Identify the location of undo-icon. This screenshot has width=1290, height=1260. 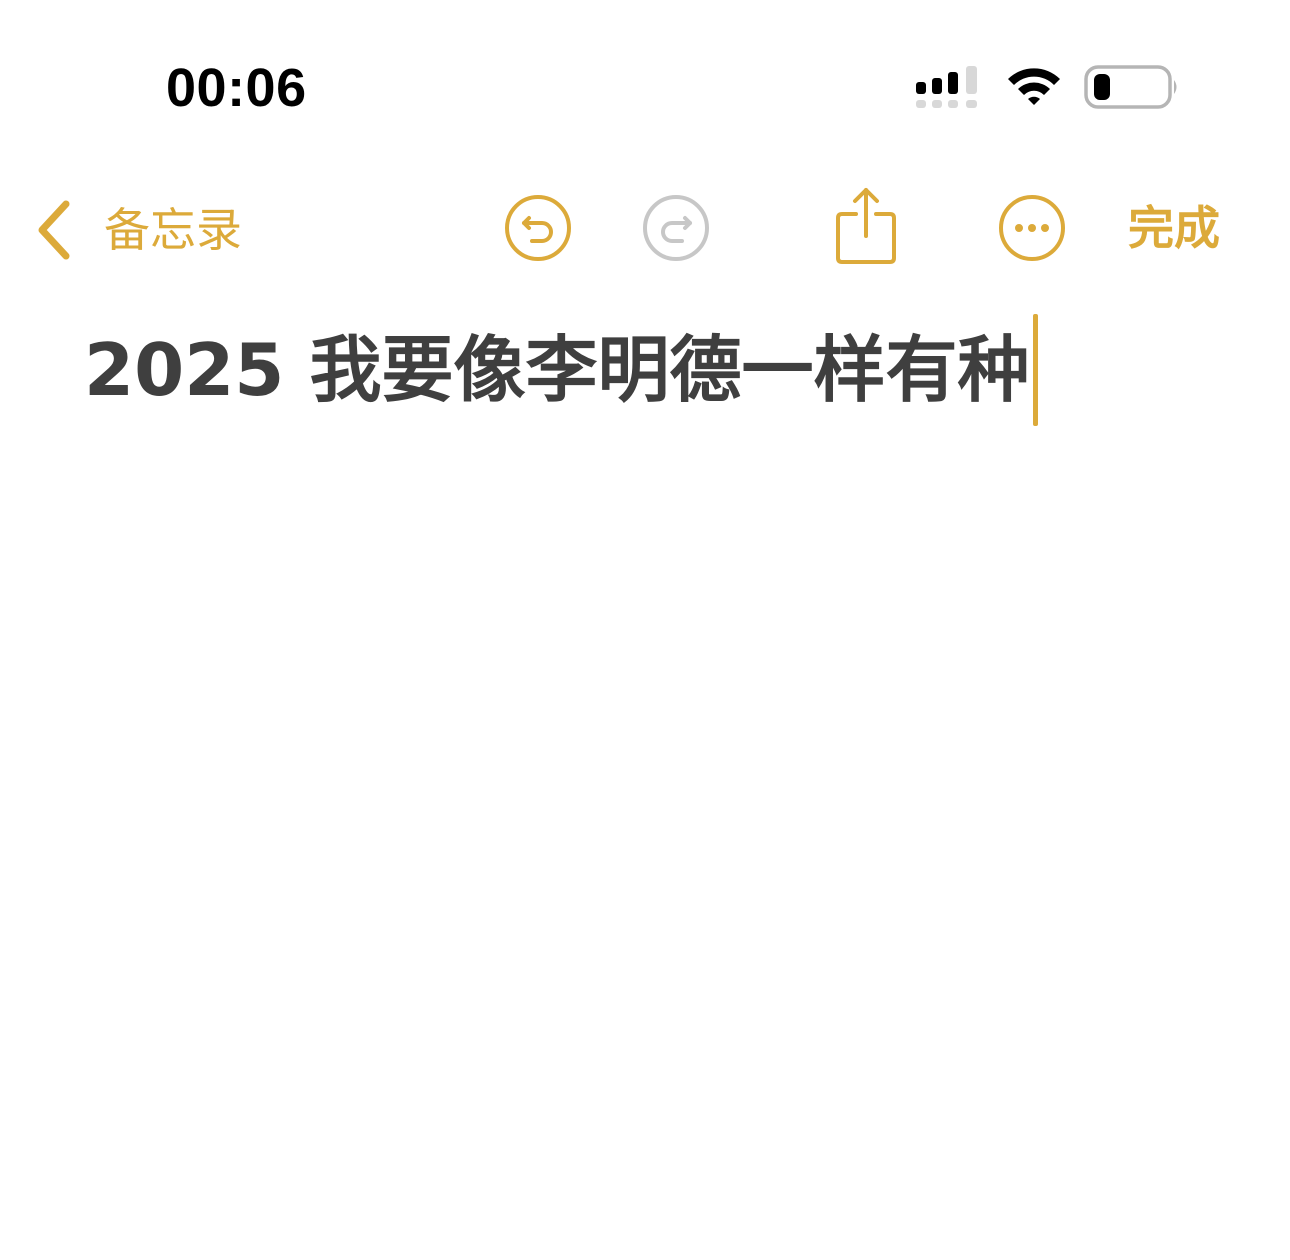
(538, 228).